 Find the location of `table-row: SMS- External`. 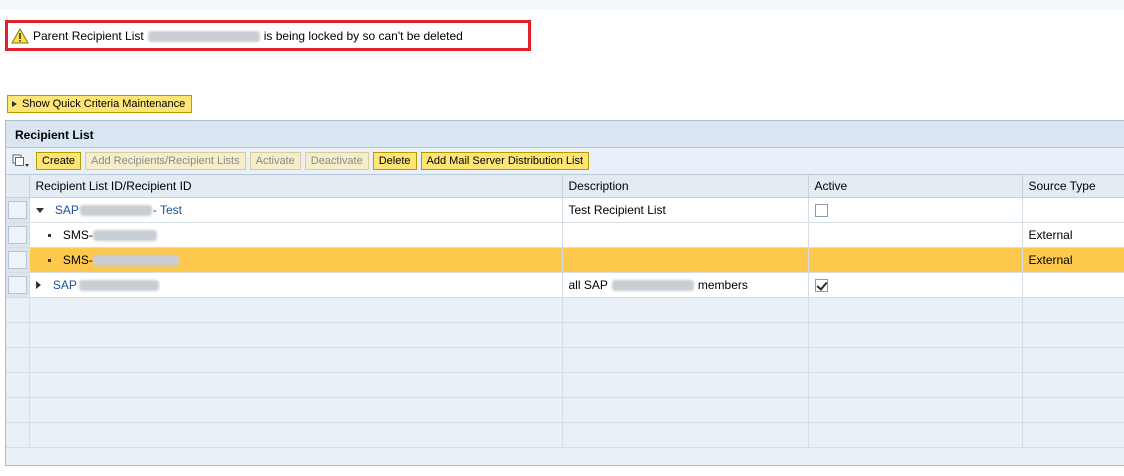

table-row: SMS- External is located at coordinates (565, 235).